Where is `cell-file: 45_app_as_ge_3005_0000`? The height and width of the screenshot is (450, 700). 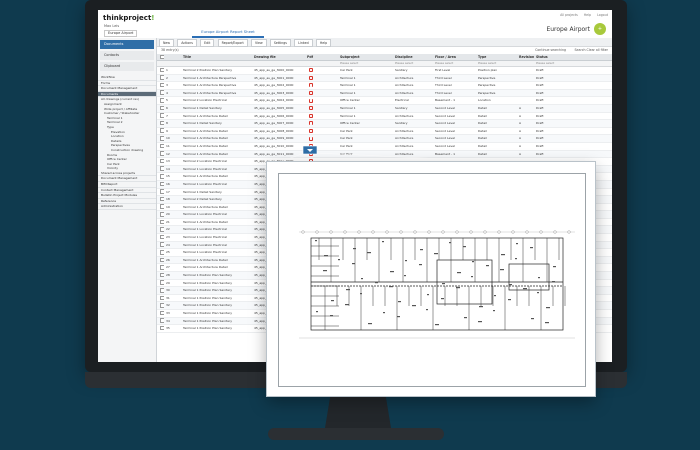
cell-file: 45_app_as_ge_3005_0000 is located at coordinates (280, 108).